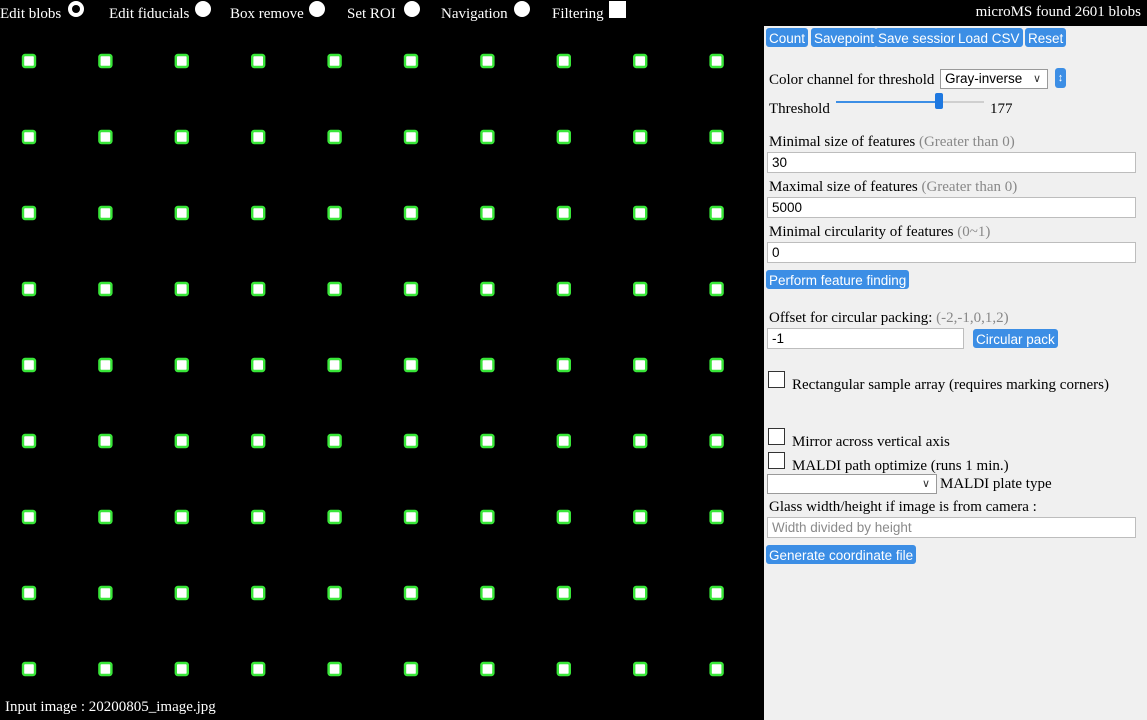  What do you see at coordinates (776, 436) in the screenshot?
I see `mirror-checkbox` at bounding box center [776, 436].